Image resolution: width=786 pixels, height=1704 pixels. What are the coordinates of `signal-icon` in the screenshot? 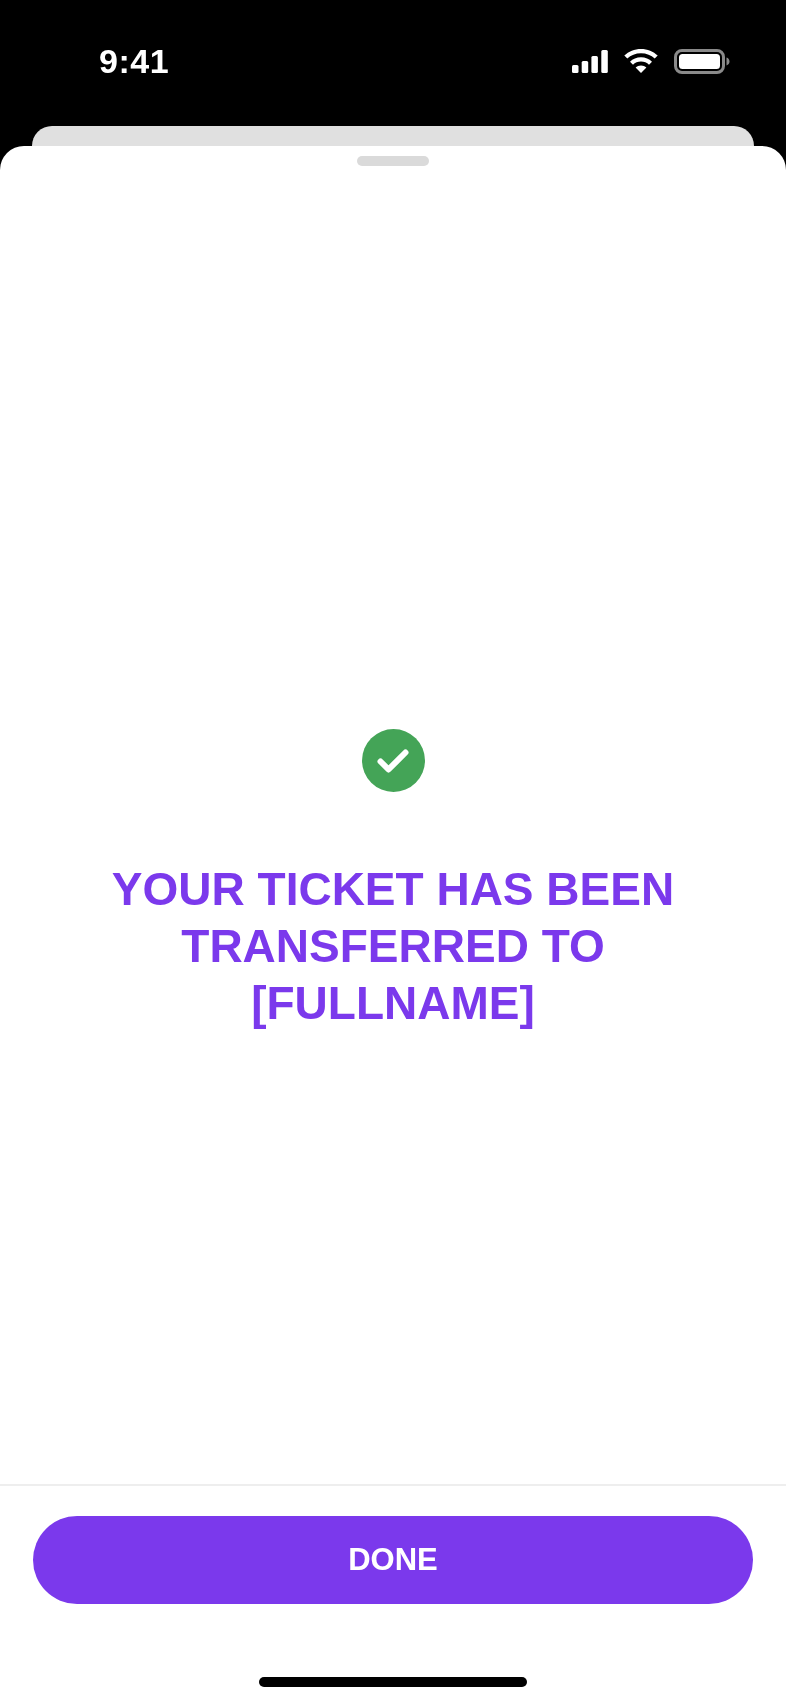 It's located at (590, 61).